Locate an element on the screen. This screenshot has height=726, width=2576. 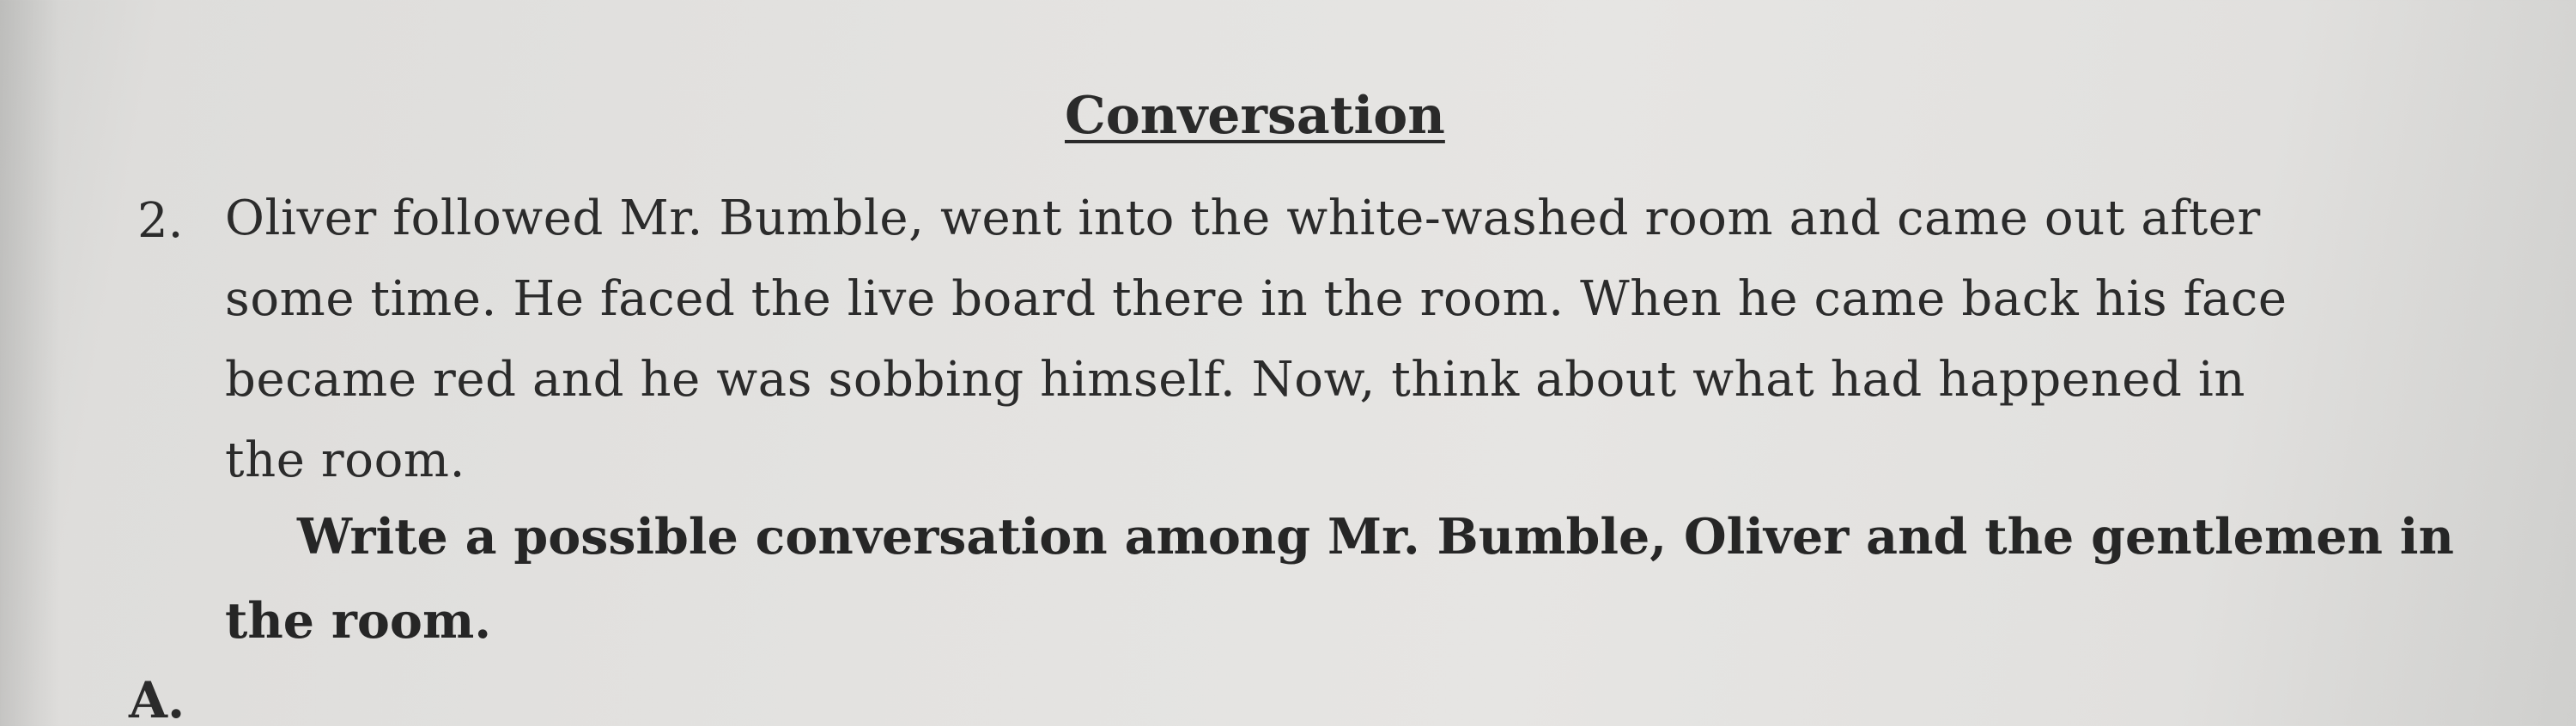
instruction-line-2: the room. is located at coordinates (358, 621).